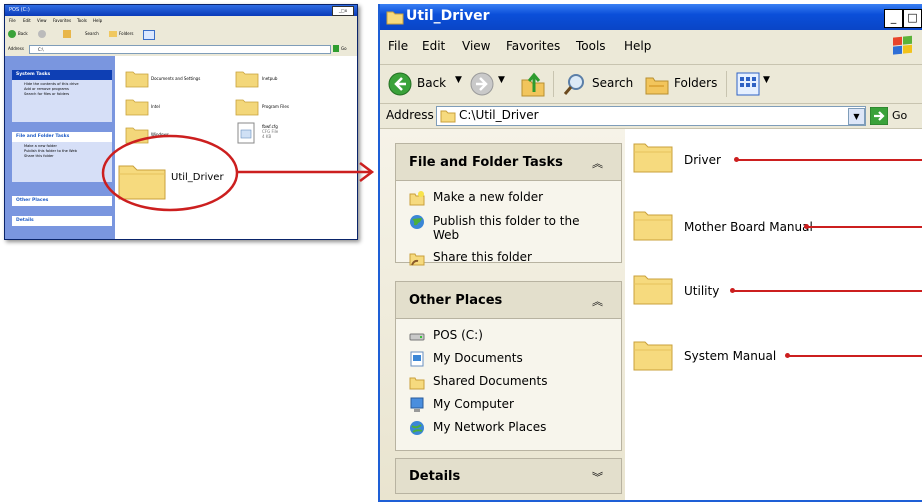 The height and width of the screenshot is (504, 922). I want to click on forward-dropdown-icon: ▼, so click(501, 80).